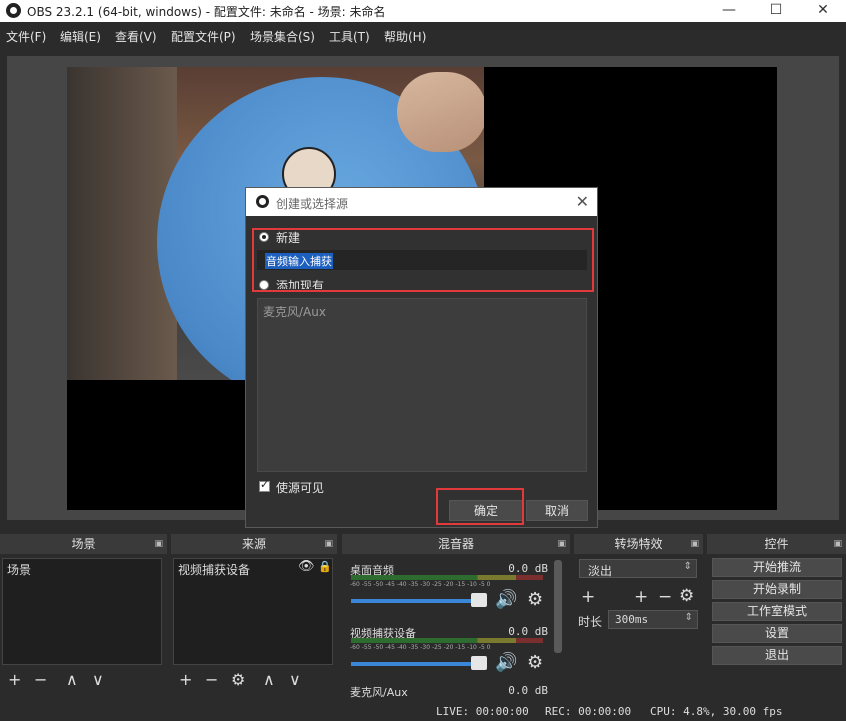  Describe the element at coordinates (80, 36) in the screenshot. I see `menu-edit: 编辑(E)` at that location.